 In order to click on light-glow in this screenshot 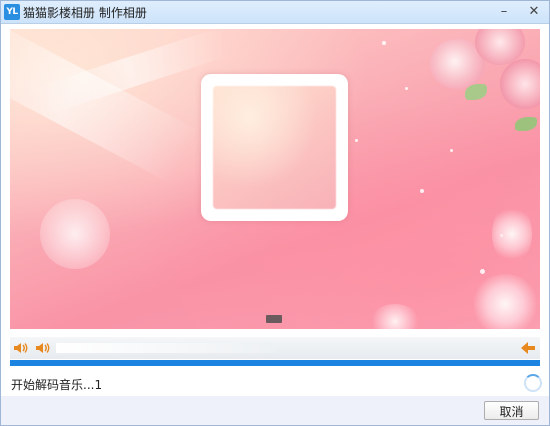, I will do `click(75, 234)`.